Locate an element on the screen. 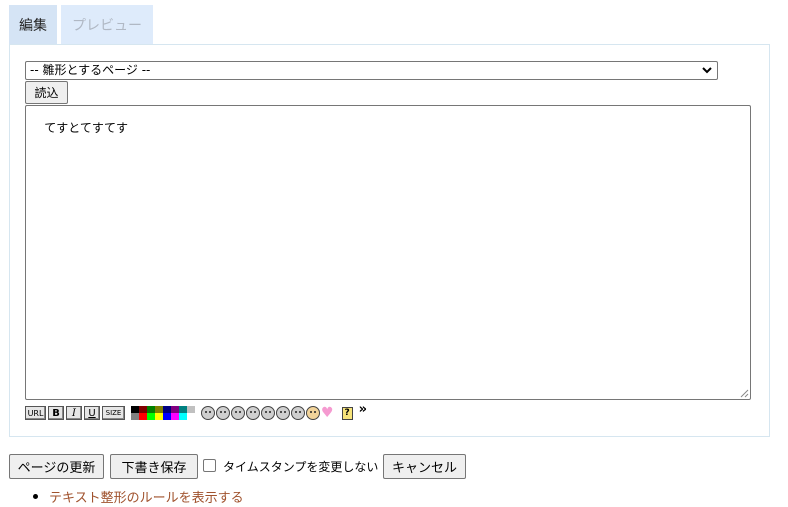  bold-button: B is located at coordinates (56, 413).